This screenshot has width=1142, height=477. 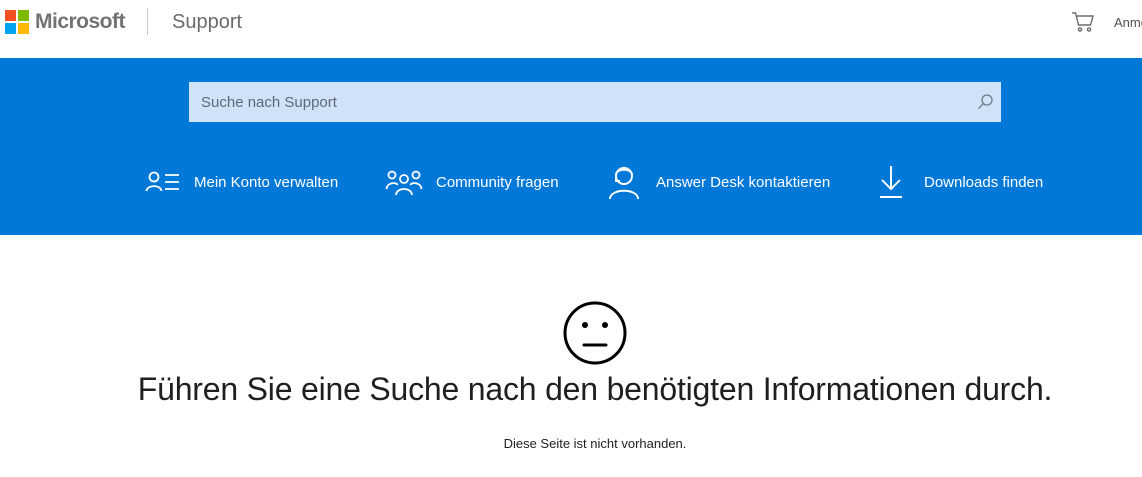 What do you see at coordinates (1083, 22) in the screenshot?
I see `shopping-cart-icon` at bounding box center [1083, 22].